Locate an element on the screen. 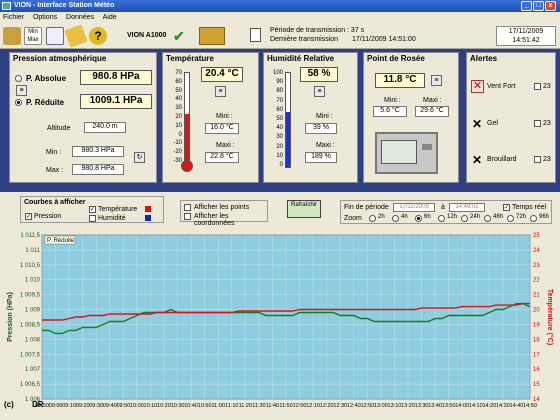 The width and height of the screenshot is (560, 420). x-tick-label: 12:50 is located at coordinates (367, 406).